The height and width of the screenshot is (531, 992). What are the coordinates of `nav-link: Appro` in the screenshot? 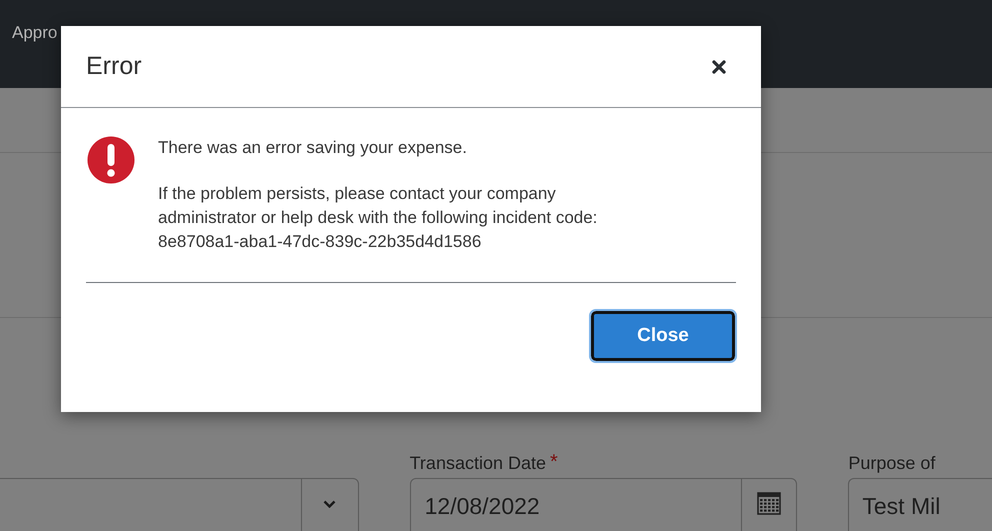 It's located at (35, 33).